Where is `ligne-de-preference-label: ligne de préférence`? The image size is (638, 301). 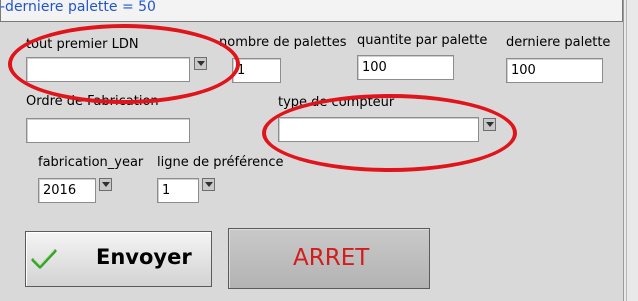
ligne-de-preference-label: ligne de préférence is located at coordinates (220, 162).